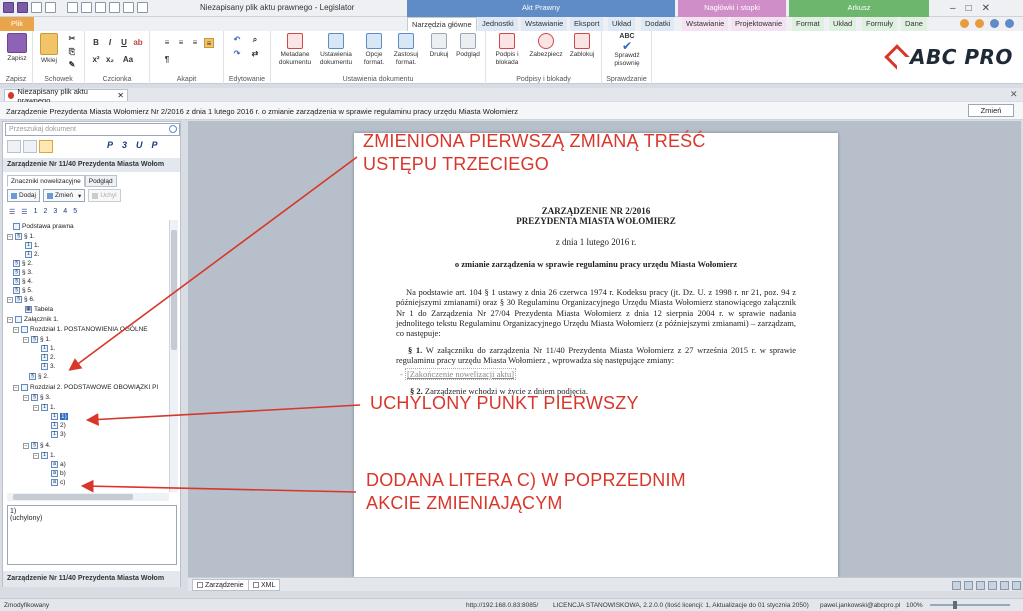  I want to click on collapse-all-icon: ☰, so click(24, 212).